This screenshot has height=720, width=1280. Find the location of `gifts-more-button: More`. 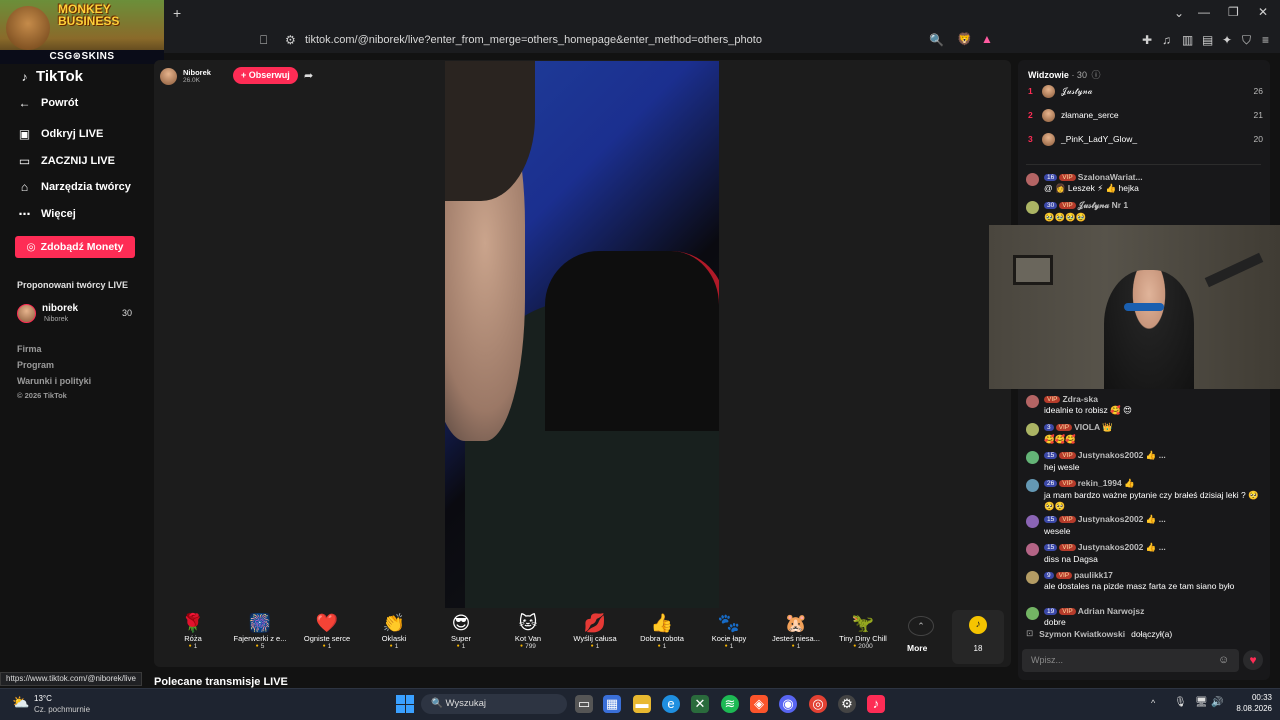

gifts-more-button: More is located at coordinates (917, 648).